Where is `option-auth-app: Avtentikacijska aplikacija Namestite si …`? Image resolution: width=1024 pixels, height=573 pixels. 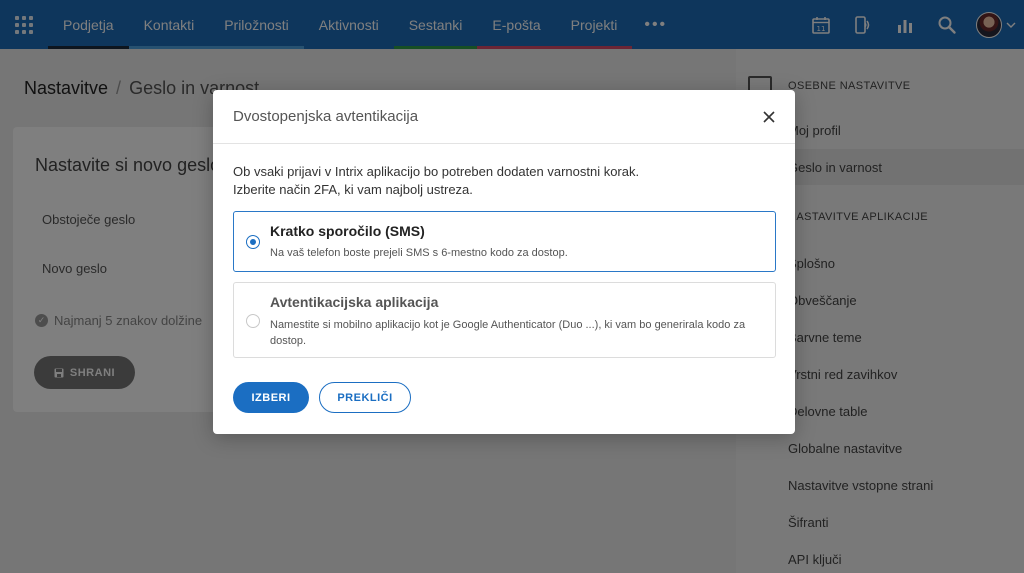 option-auth-app: Avtentikacijska aplikacija Namestite si … is located at coordinates (504, 320).